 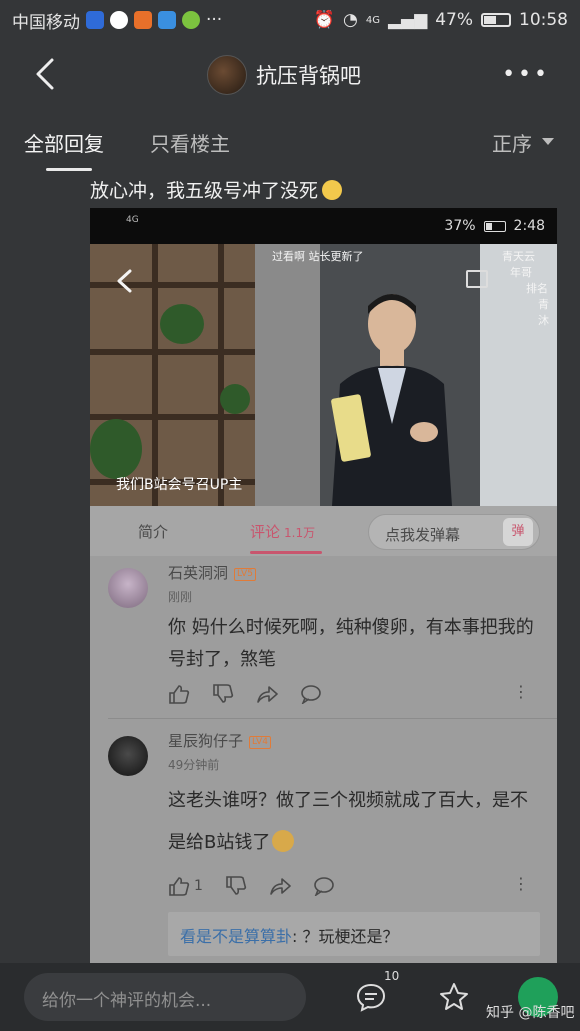 I want to click on back-chevron-icon, so click(x=47, y=74).